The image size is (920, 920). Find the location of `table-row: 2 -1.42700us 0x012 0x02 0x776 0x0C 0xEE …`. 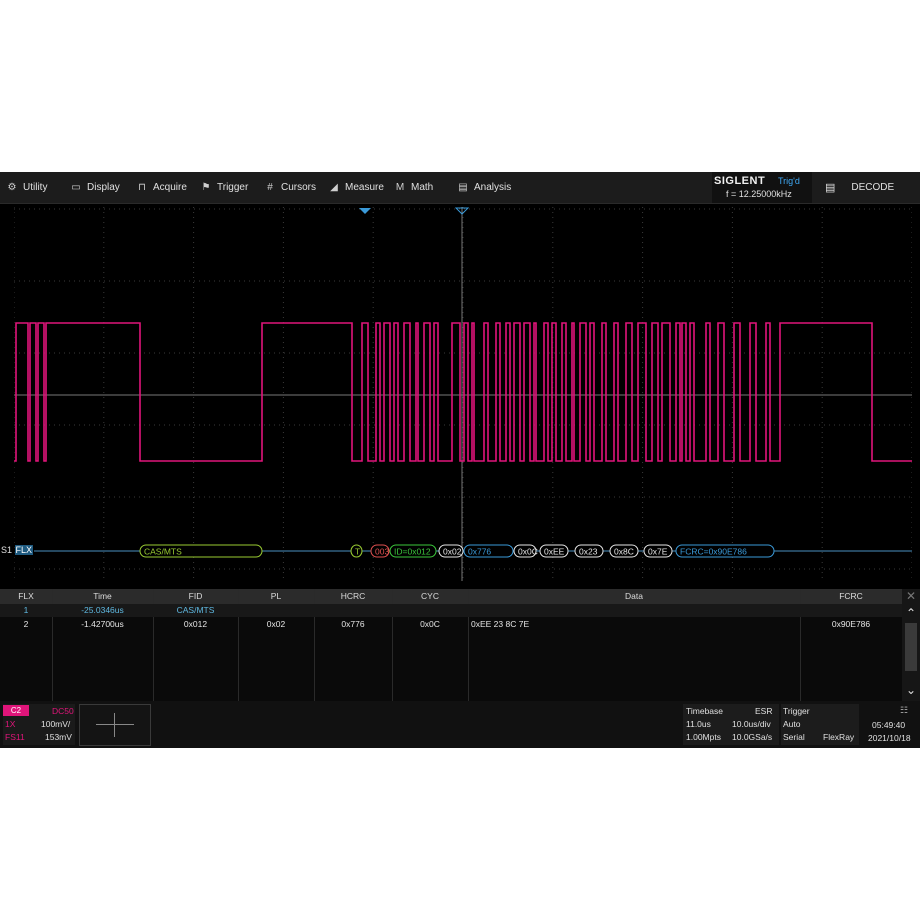

table-row: 2 -1.42700us 0x012 0x02 0x776 0x0C 0xEE … is located at coordinates (451, 624).